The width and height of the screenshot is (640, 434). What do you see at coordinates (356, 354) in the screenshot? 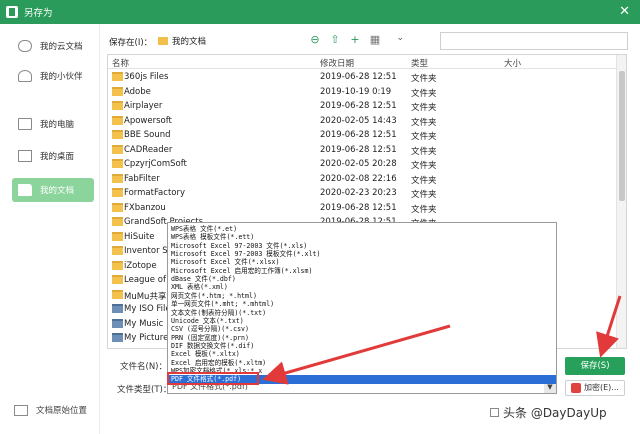
I see `arrow-to-option` at bounding box center [356, 354].